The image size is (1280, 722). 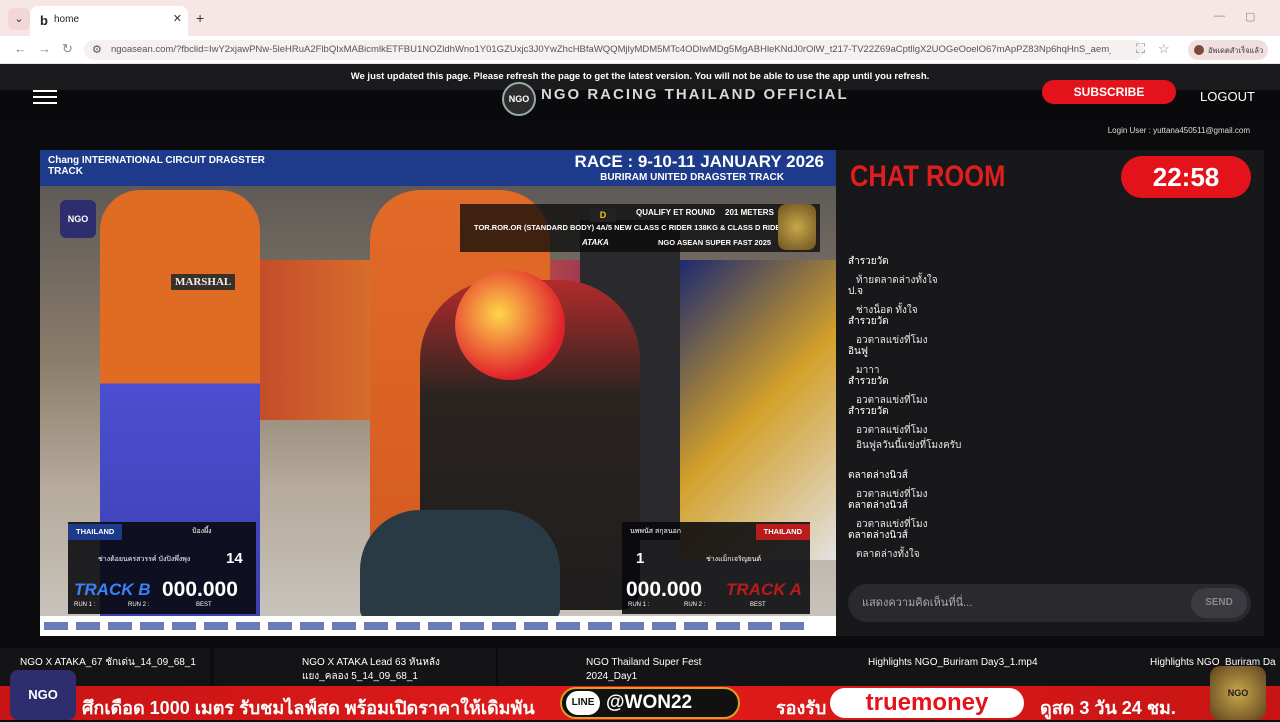 I want to click on countdown-timer: 22:58, so click(x=1186, y=177).